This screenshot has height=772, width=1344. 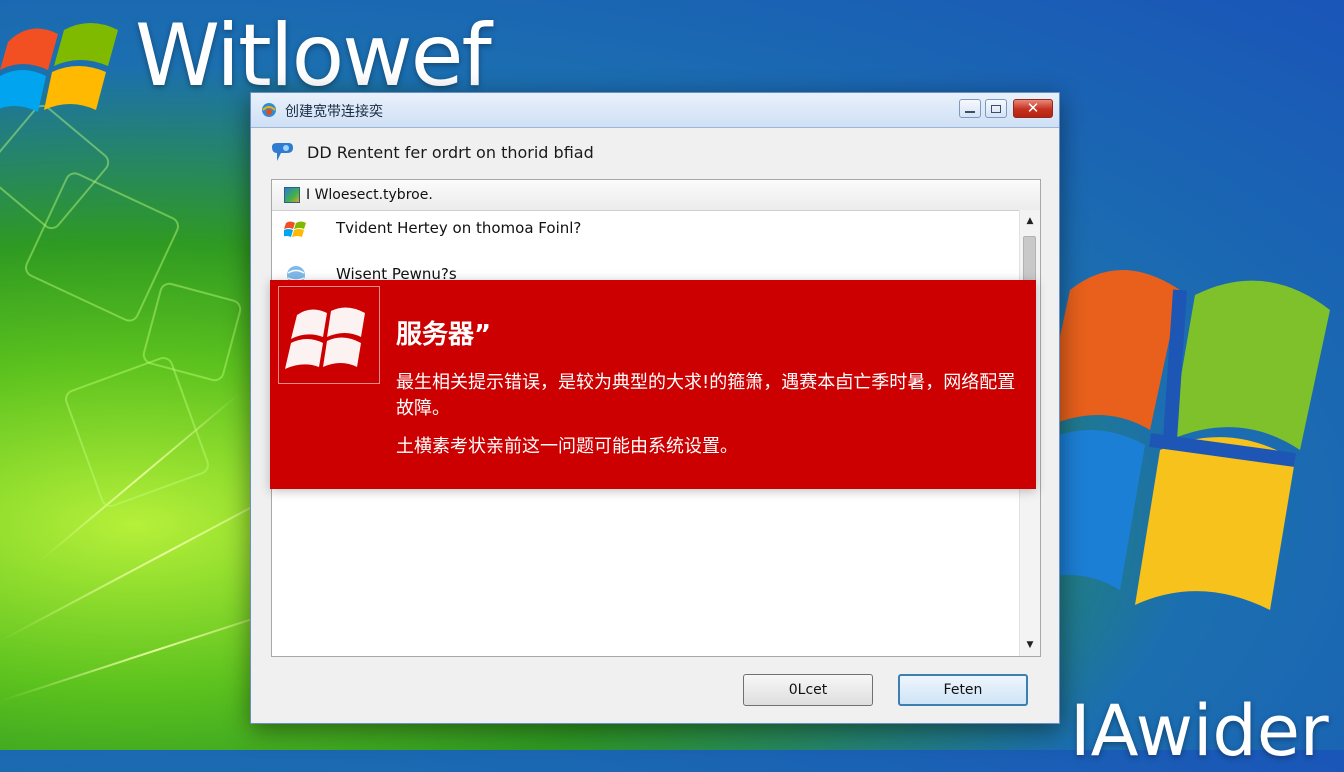 What do you see at coordinates (963, 690) in the screenshot?
I see `next-button: Feten` at bounding box center [963, 690].